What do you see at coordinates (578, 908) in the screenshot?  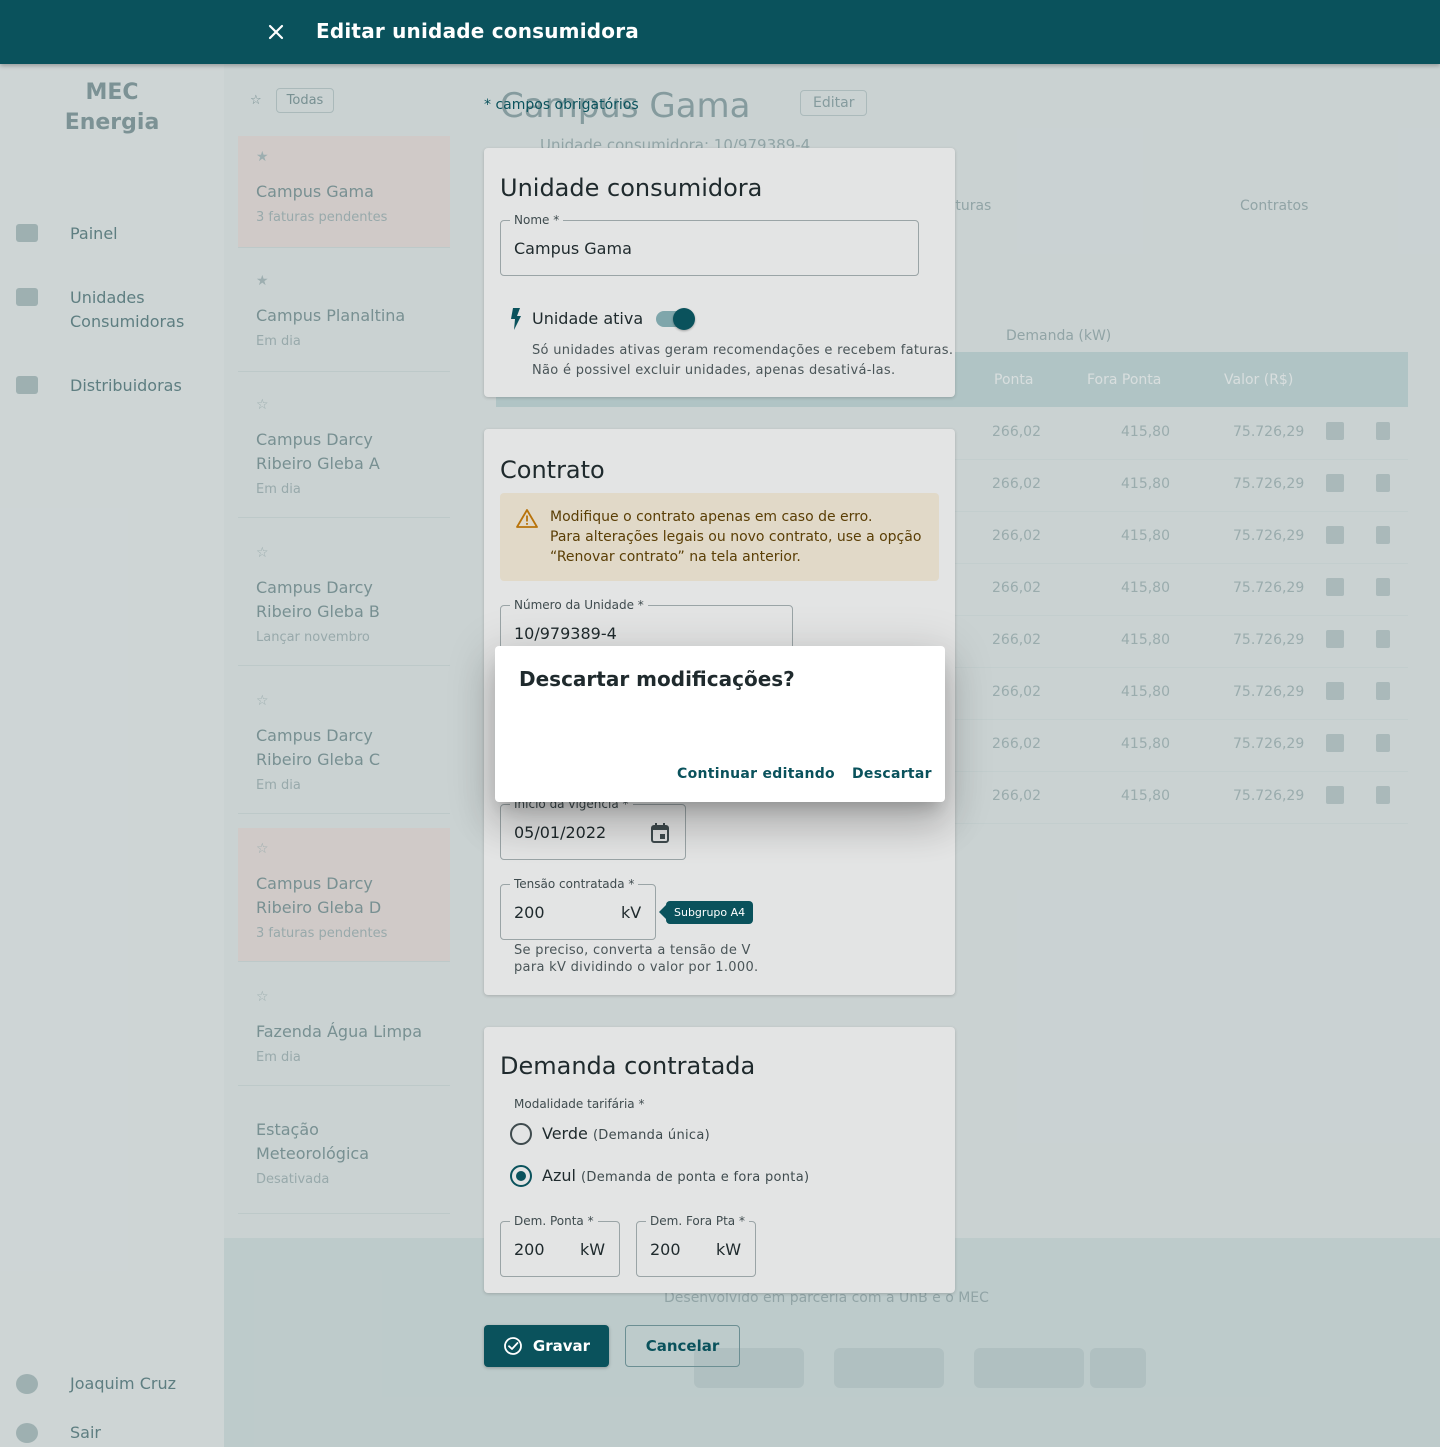 I see `voltage-field: Tensão contratada * 200 kV` at bounding box center [578, 908].